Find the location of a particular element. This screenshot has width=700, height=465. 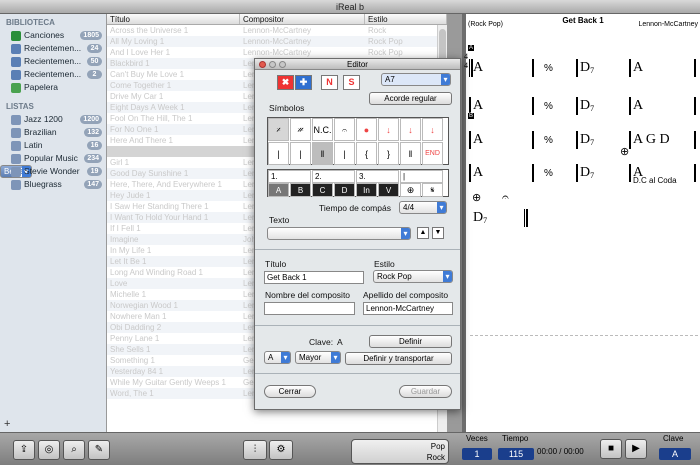

section-button: D is located at coordinates (344, 190).